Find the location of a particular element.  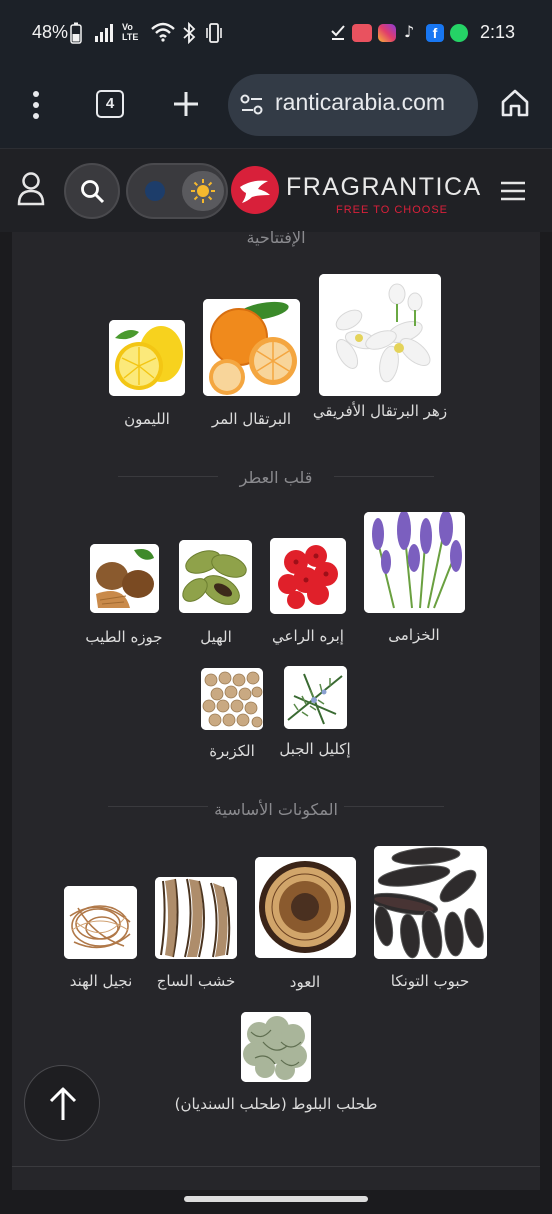

site-settings-icon is located at coordinates (252, 105).